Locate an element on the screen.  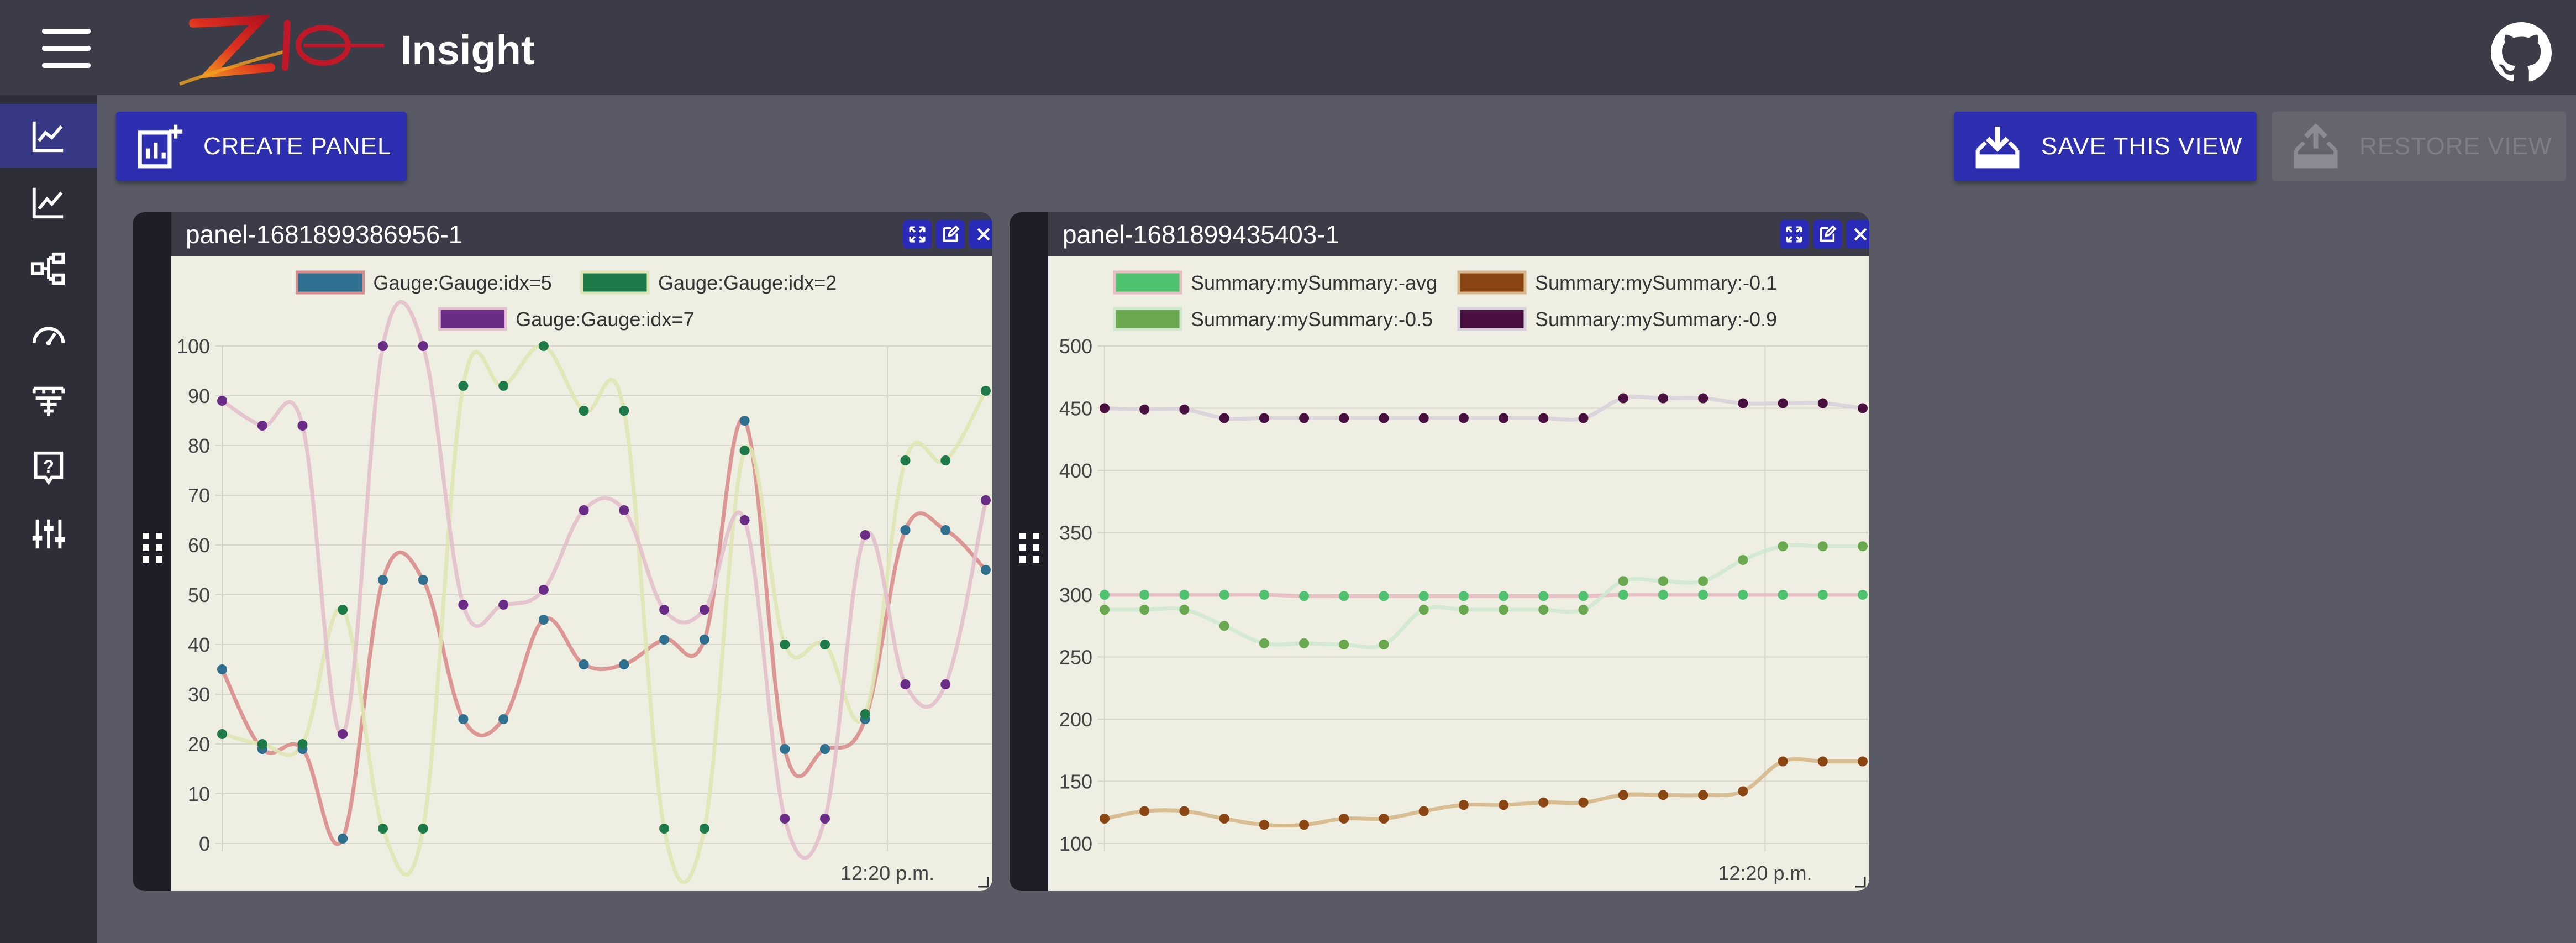
zio-logo is located at coordinates (281, 51).